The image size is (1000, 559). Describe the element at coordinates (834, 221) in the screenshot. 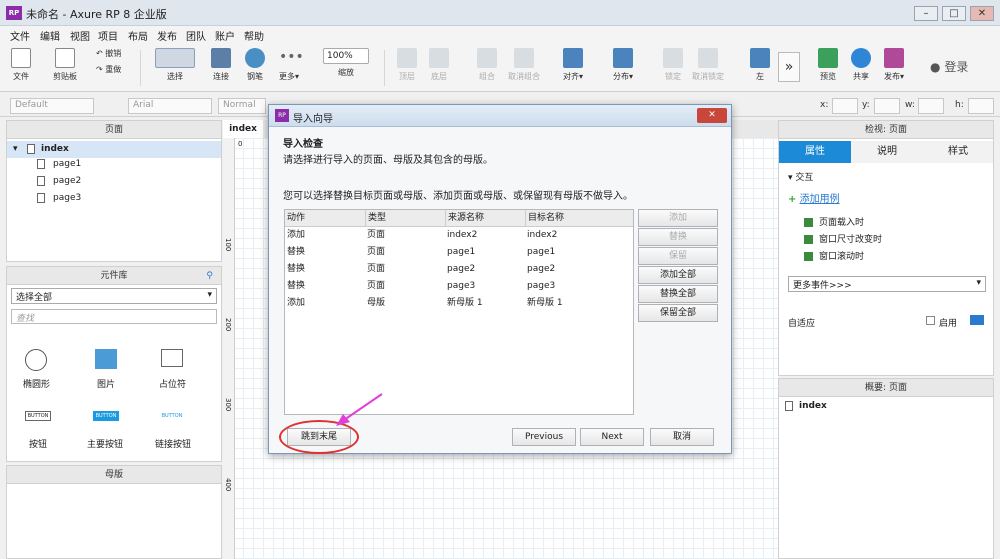

I see `event-page-load: 页面载入时` at that location.